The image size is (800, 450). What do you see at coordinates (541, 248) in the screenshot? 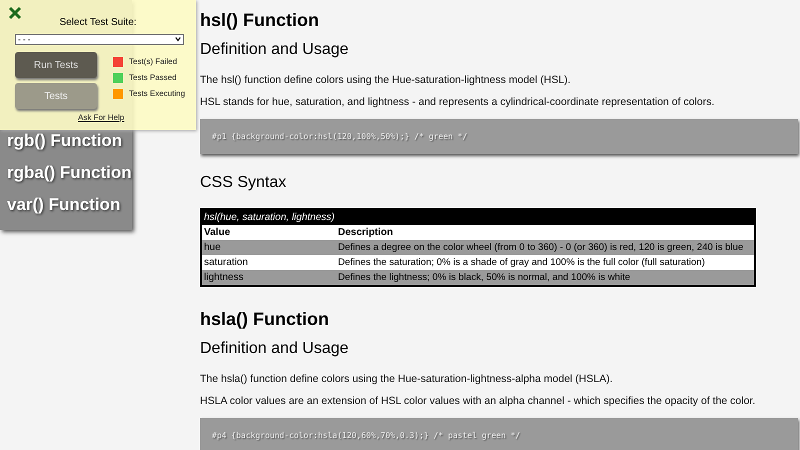
I see `table-cell-text: Defines a degree on the color wheel (from 0 to 360) - 0 (or 360) is red, 120 is green, 240 is blue` at bounding box center [541, 248].